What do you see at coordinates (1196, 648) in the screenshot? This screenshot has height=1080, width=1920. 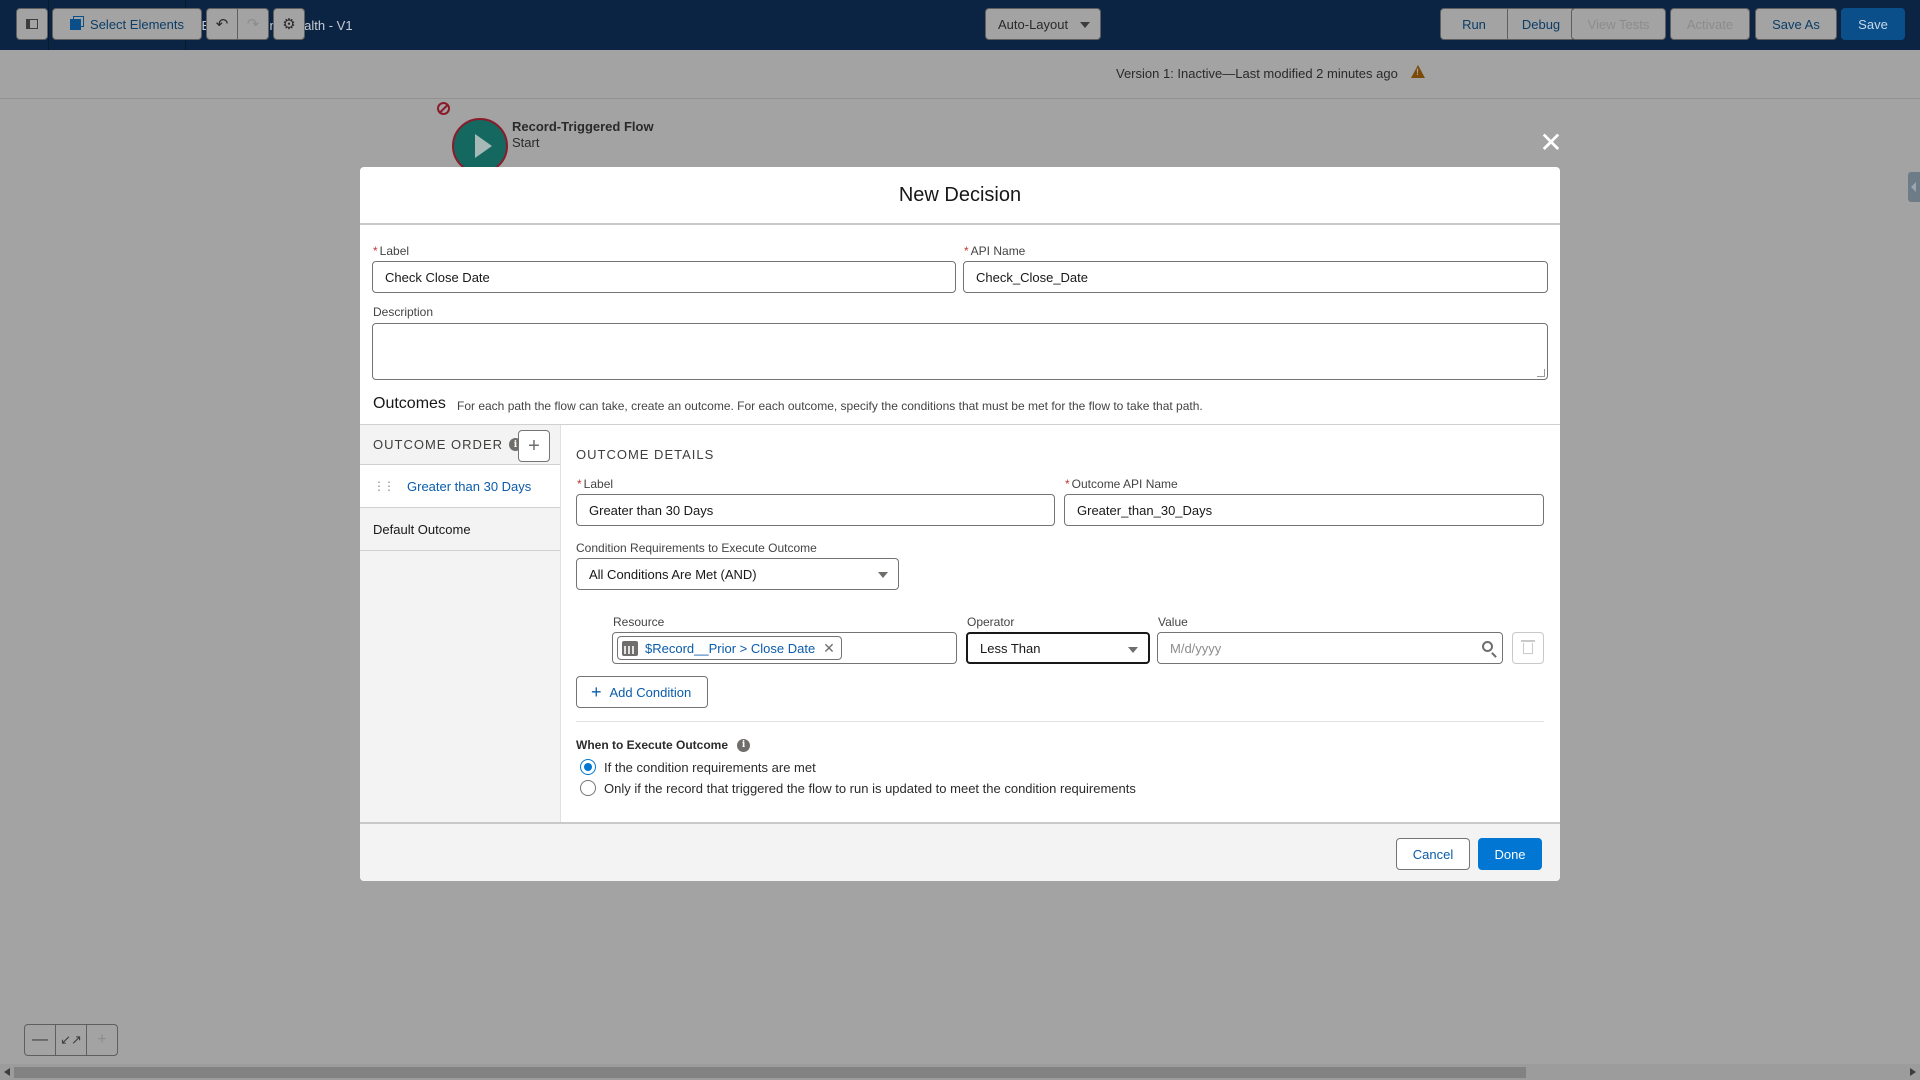 I see `value-placeholder: M/d/yyyy` at bounding box center [1196, 648].